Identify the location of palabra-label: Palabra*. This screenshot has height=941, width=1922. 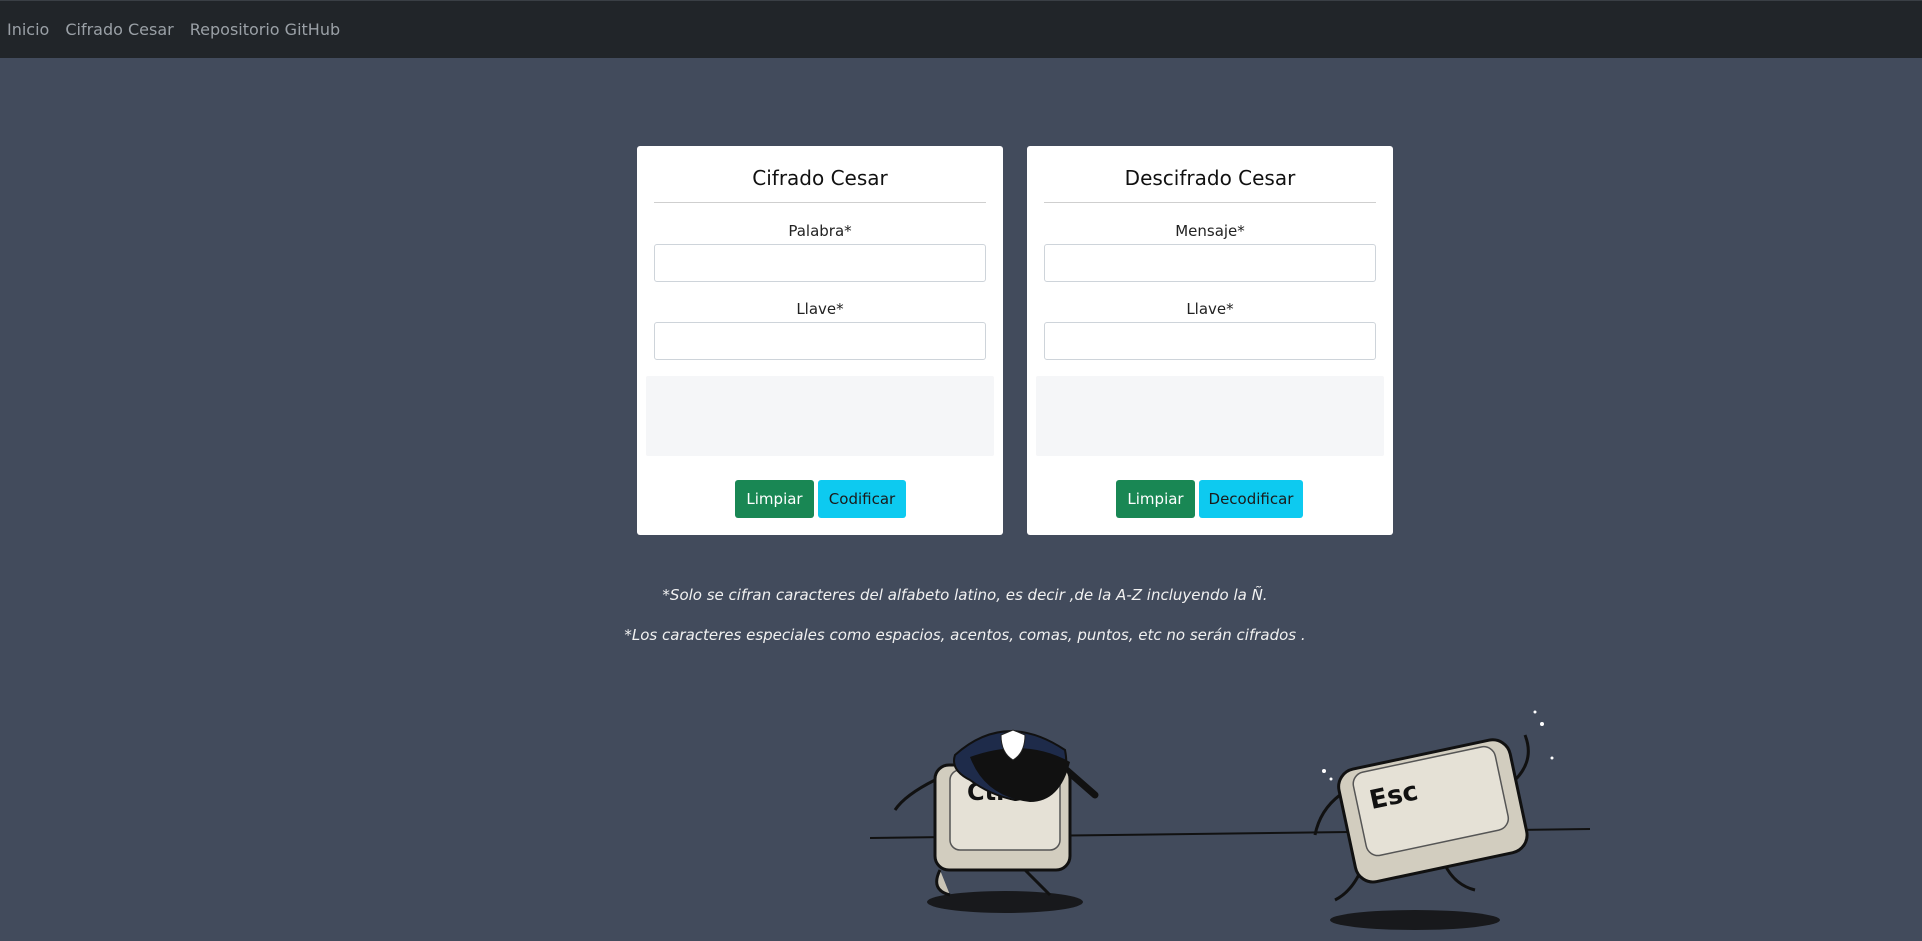
(820, 231).